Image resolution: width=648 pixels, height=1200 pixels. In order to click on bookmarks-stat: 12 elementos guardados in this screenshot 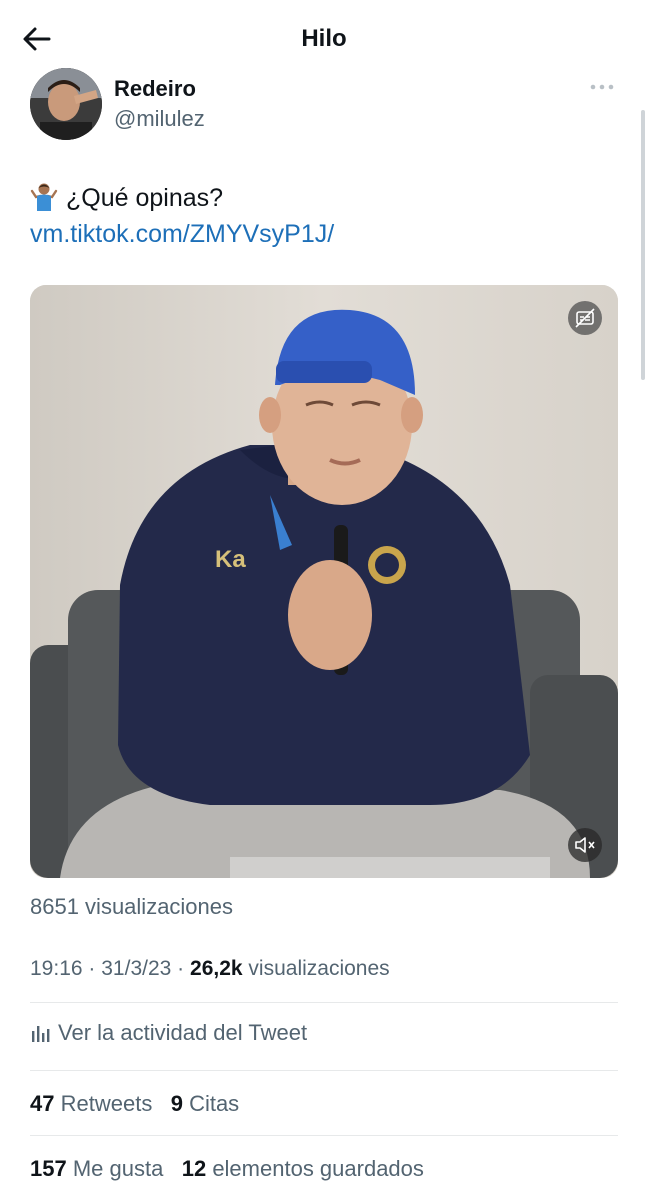, I will do `click(303, 1168)`.